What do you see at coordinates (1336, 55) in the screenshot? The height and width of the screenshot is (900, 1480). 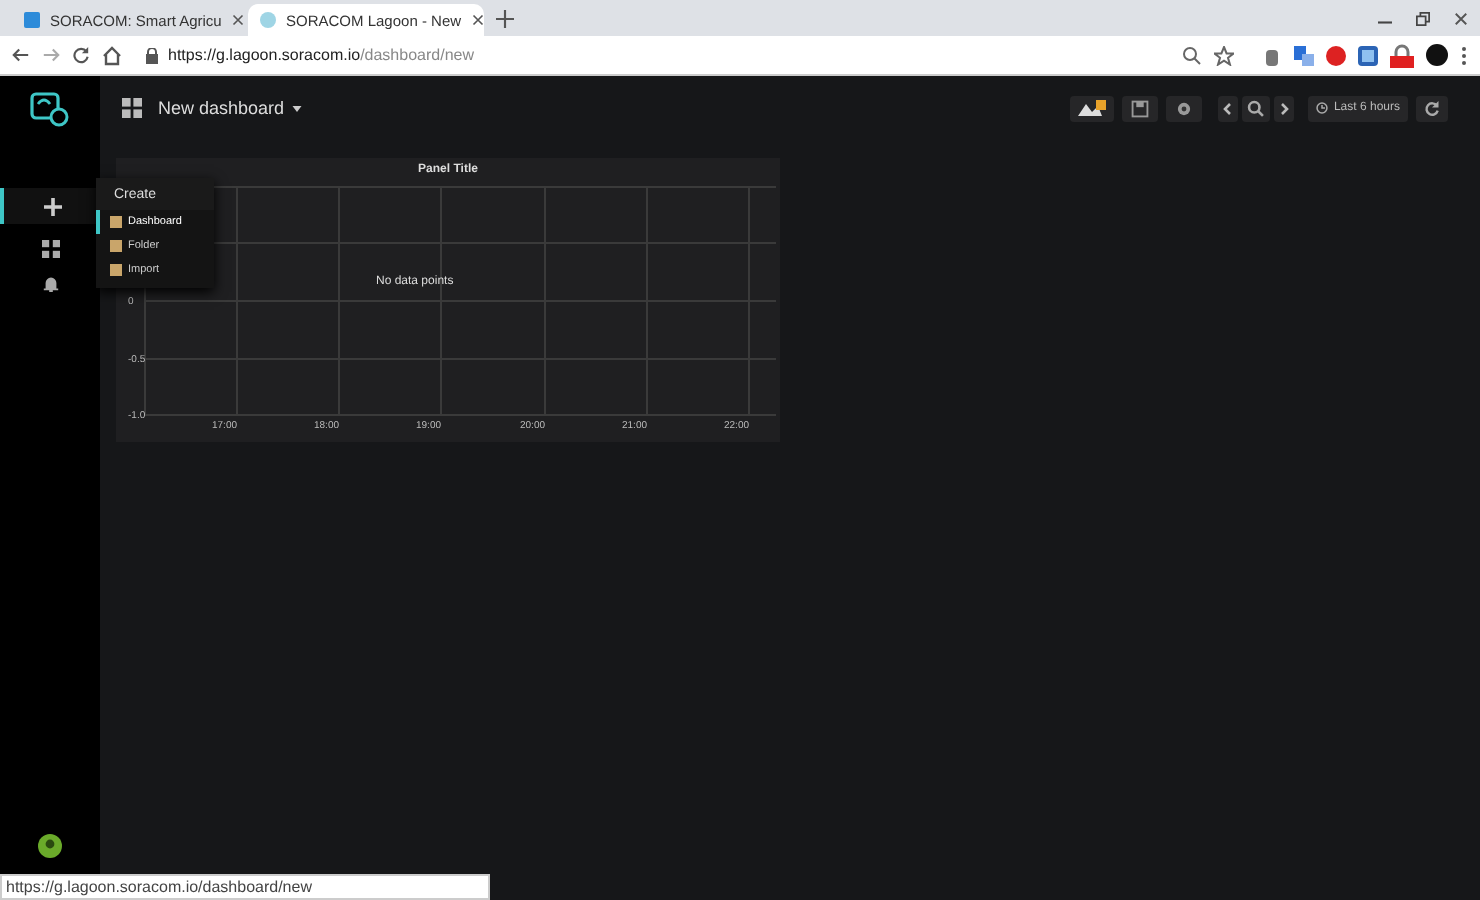 I see `stop-sign-icon` at bounding box center [1336, 55].